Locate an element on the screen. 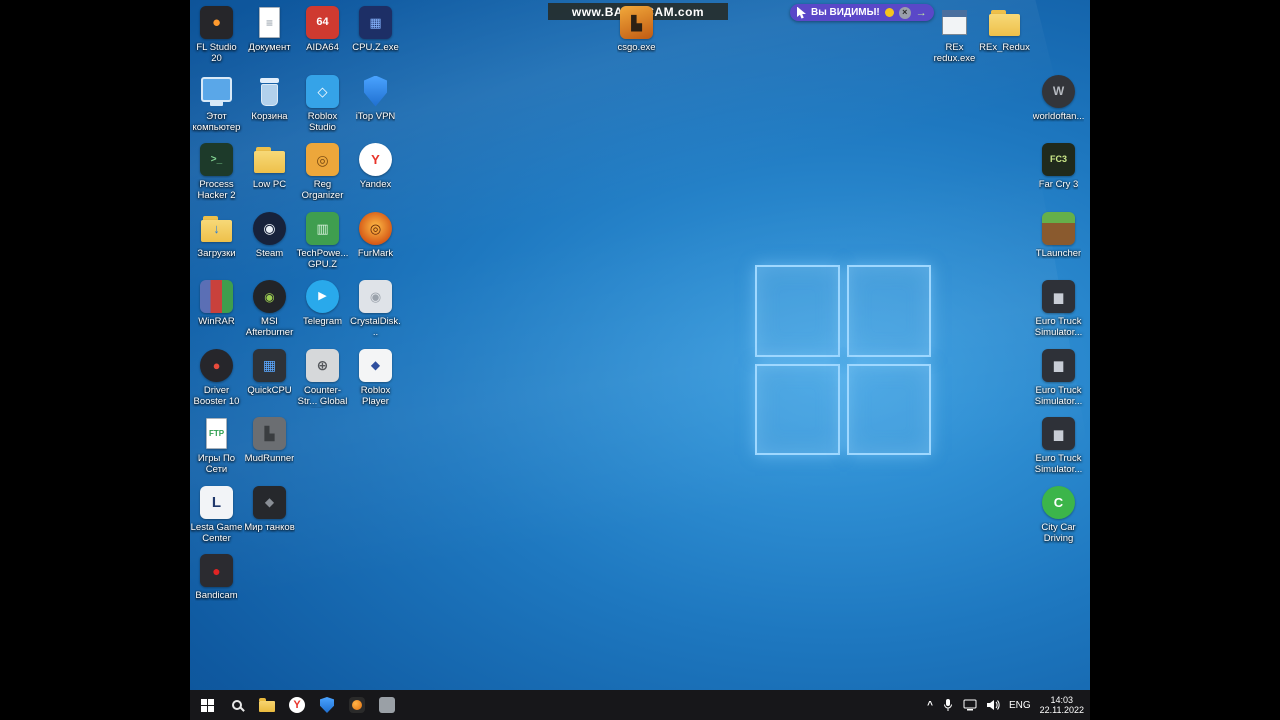 Image resolution: width=1280 pixels, height=720 pixels. expand-arrow-icon: → is located at coordinates (921, 13).